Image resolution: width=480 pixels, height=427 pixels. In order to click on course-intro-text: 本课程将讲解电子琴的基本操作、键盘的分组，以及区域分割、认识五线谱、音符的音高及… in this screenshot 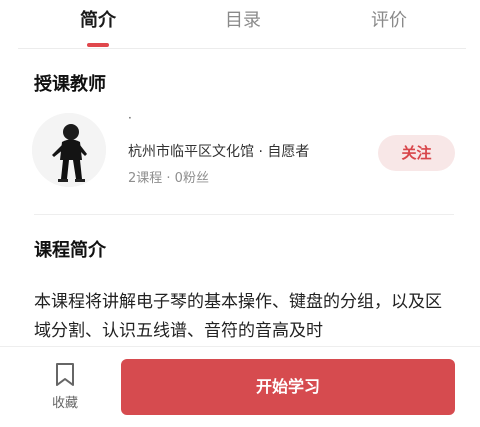, I will do `click(238, 316)`.